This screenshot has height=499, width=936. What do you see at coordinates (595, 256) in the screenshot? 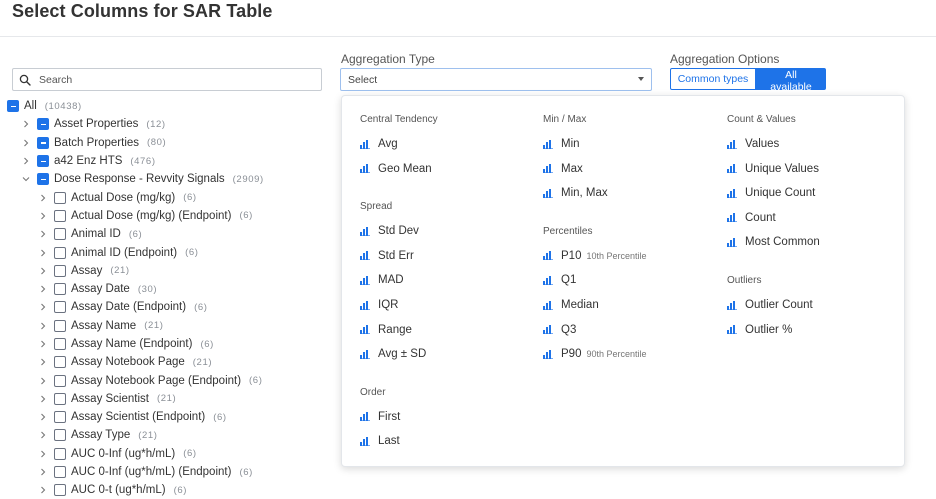
I see `option-p10: P10 10th Percentile` at bounding box center [595, 256].